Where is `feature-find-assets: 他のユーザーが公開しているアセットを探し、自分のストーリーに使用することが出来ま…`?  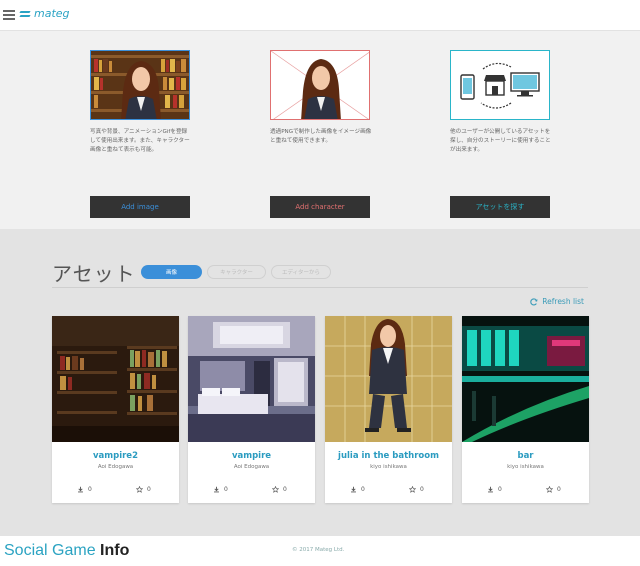
feature-find-assets: 他のユーザーが公開しているアセットを探し、自分のストーリーに使用することが出来ま… is located at coordinates (501, 134).